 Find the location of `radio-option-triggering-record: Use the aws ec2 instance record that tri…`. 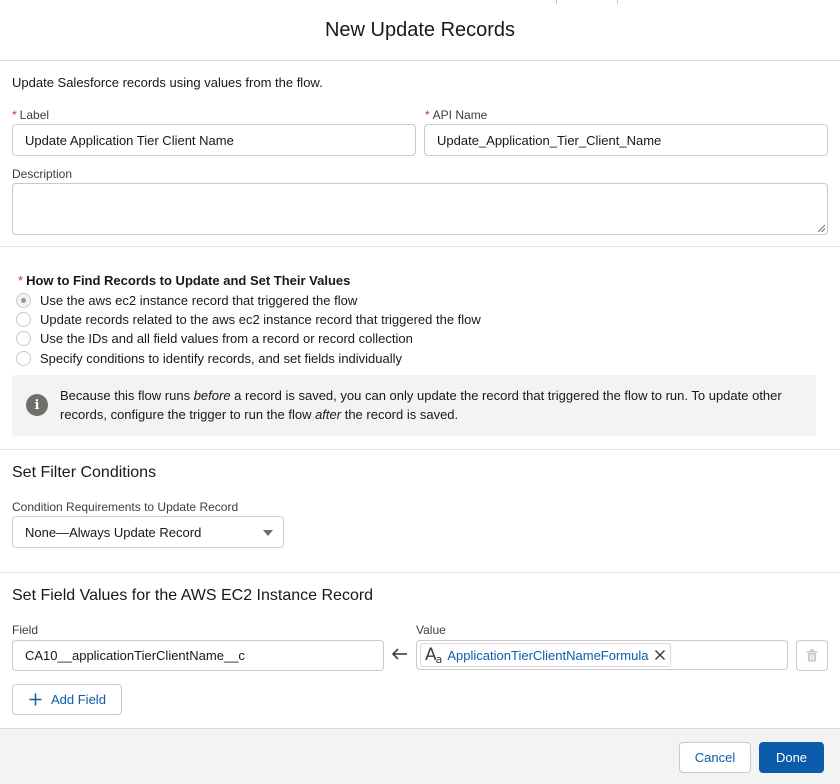

radio-option-triggering-record: Use the aws ec2 instance record that tri… is located at coordinates (186, 300).